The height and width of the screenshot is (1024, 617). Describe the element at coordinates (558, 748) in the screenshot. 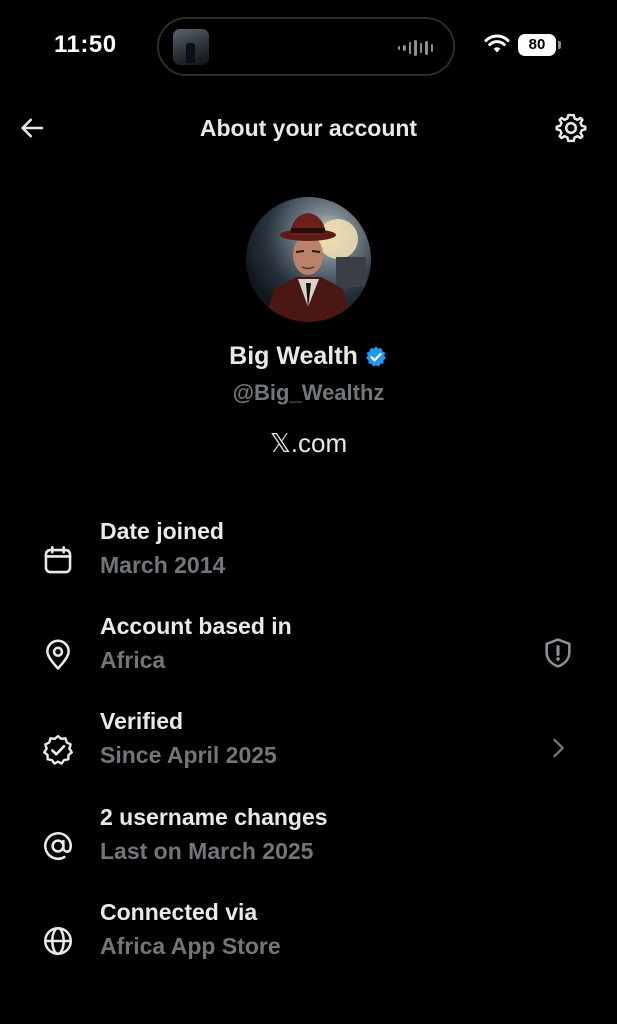

I see `chevron-right-icon` at that location.